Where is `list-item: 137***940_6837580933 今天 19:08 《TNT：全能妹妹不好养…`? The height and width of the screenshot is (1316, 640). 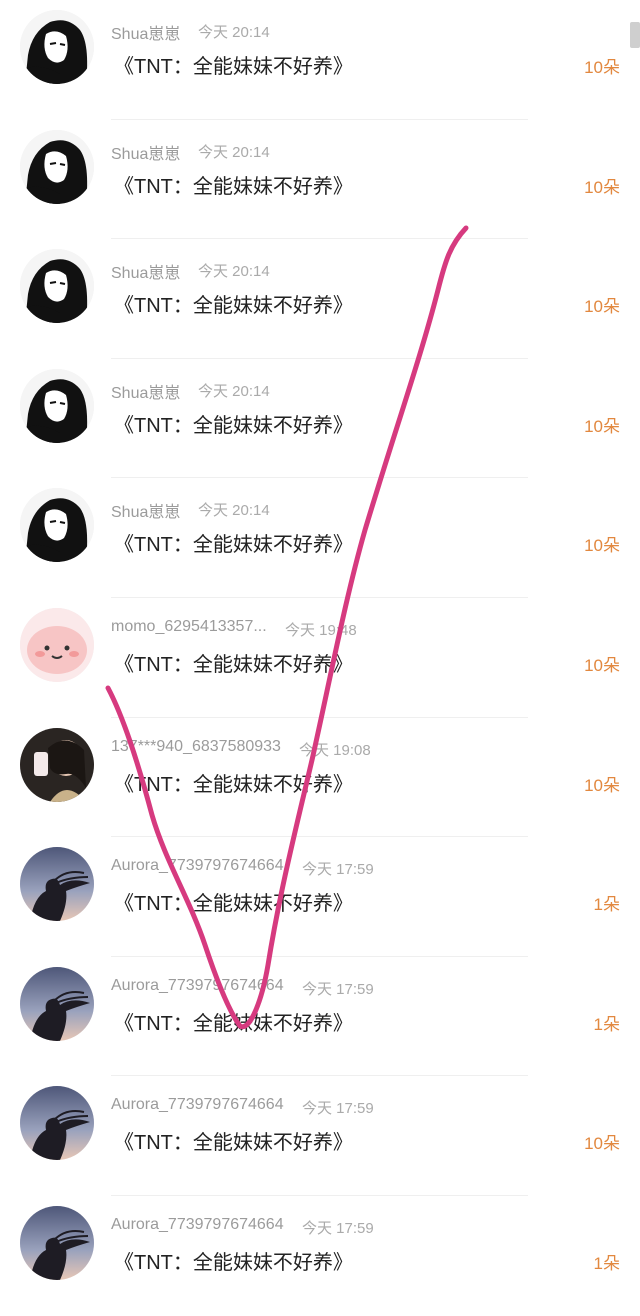
list-item: 137***940_6837580933 今天 19:08 《TNT：全能妹妹不好养… is located at coordinates (320, 777).